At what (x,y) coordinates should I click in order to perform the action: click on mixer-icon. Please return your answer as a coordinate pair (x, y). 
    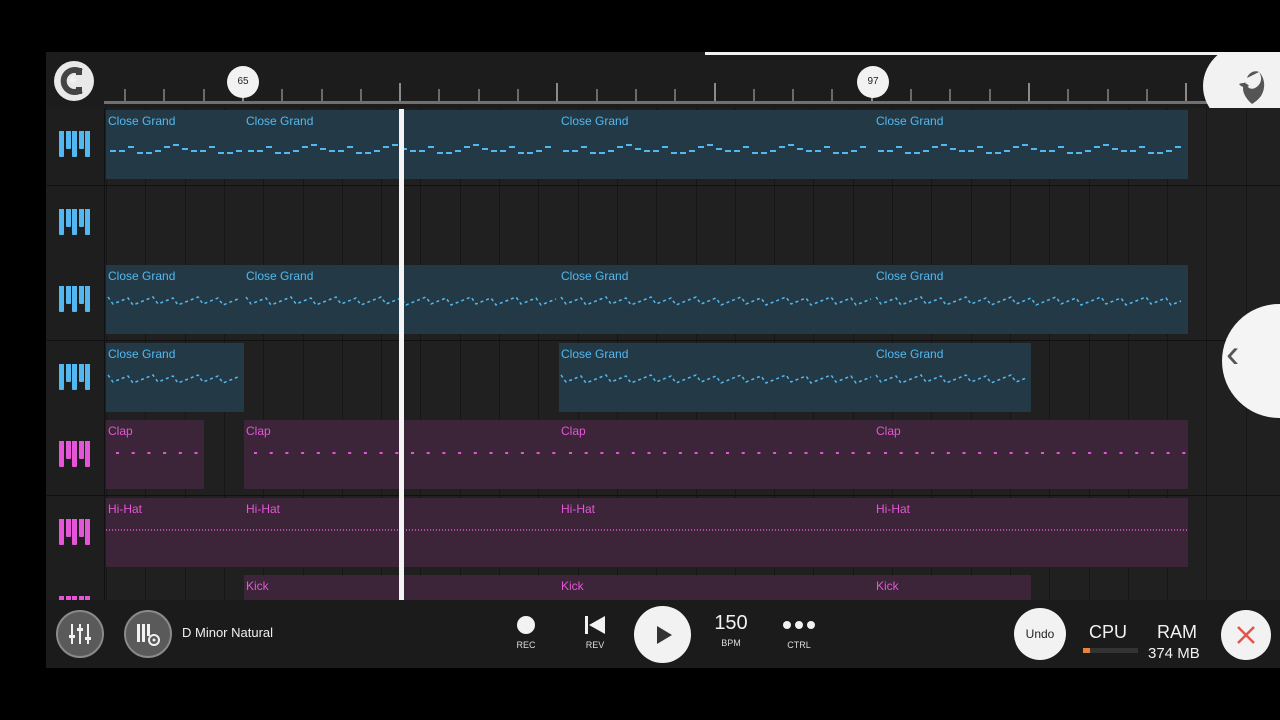
    Looking at the image, I should click on (80, 634).